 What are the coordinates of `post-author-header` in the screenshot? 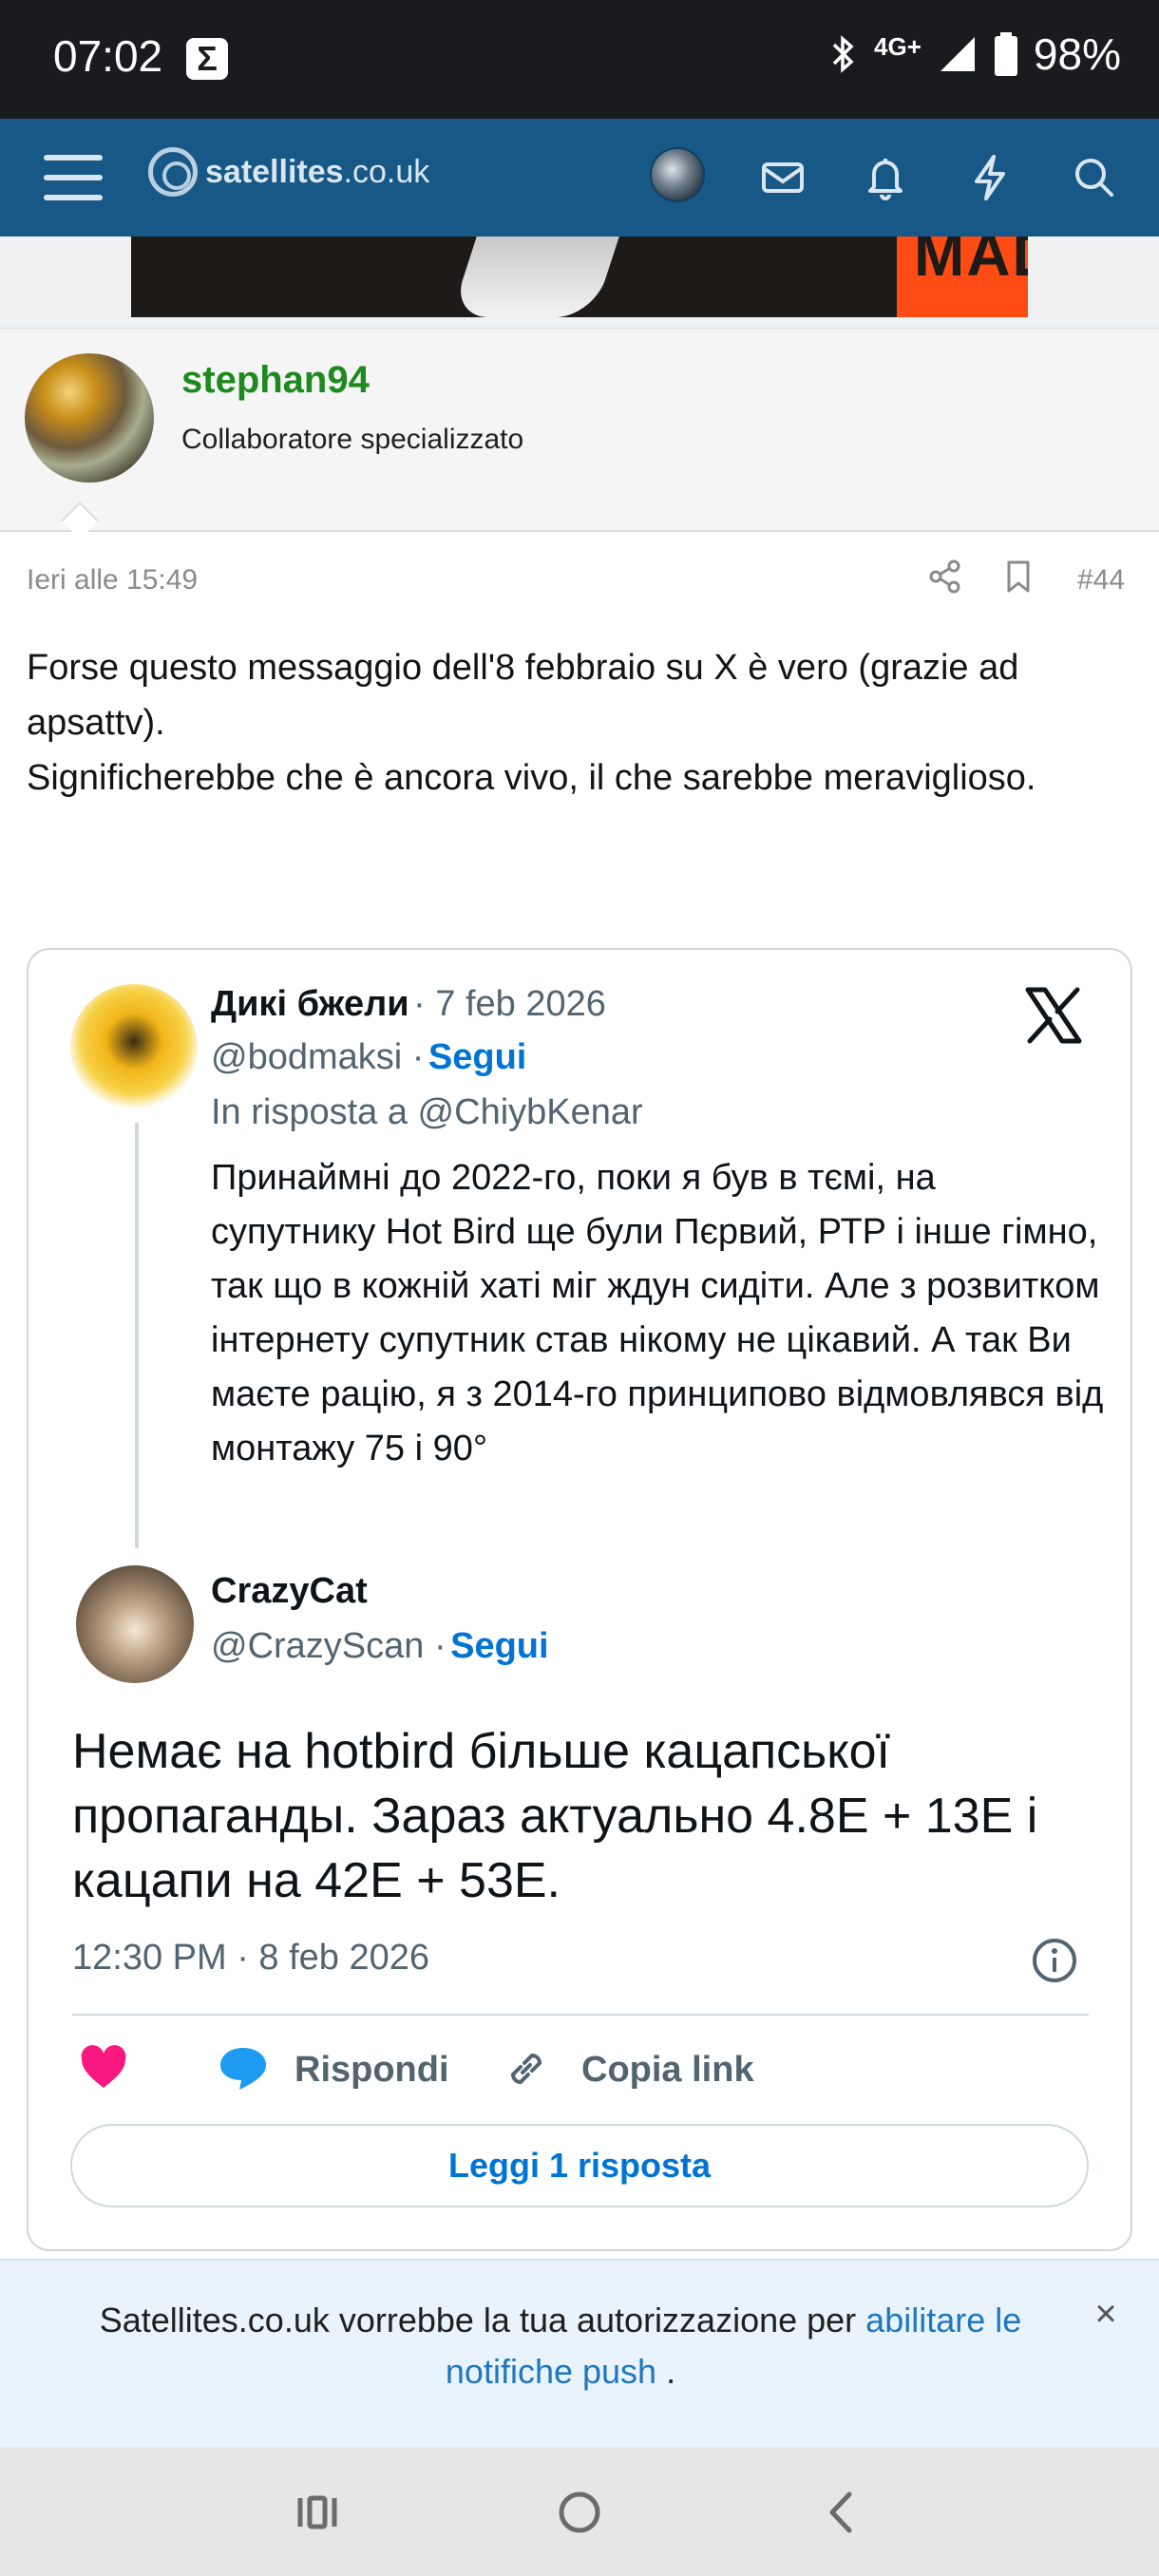 It's located at (579, 430).